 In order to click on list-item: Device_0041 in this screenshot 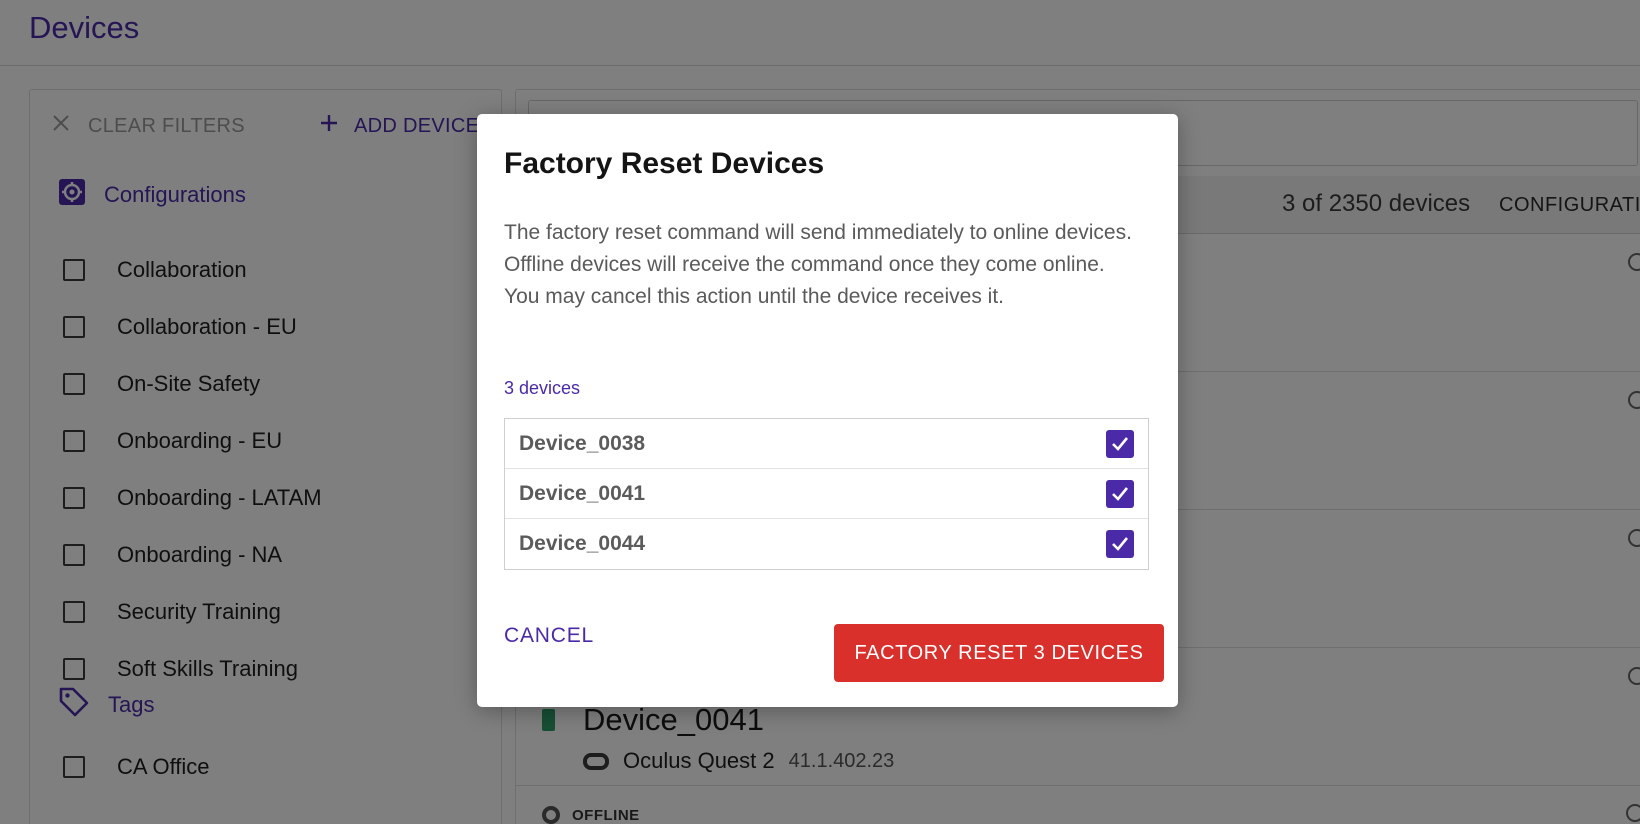, I will do `click(826, 494)`.